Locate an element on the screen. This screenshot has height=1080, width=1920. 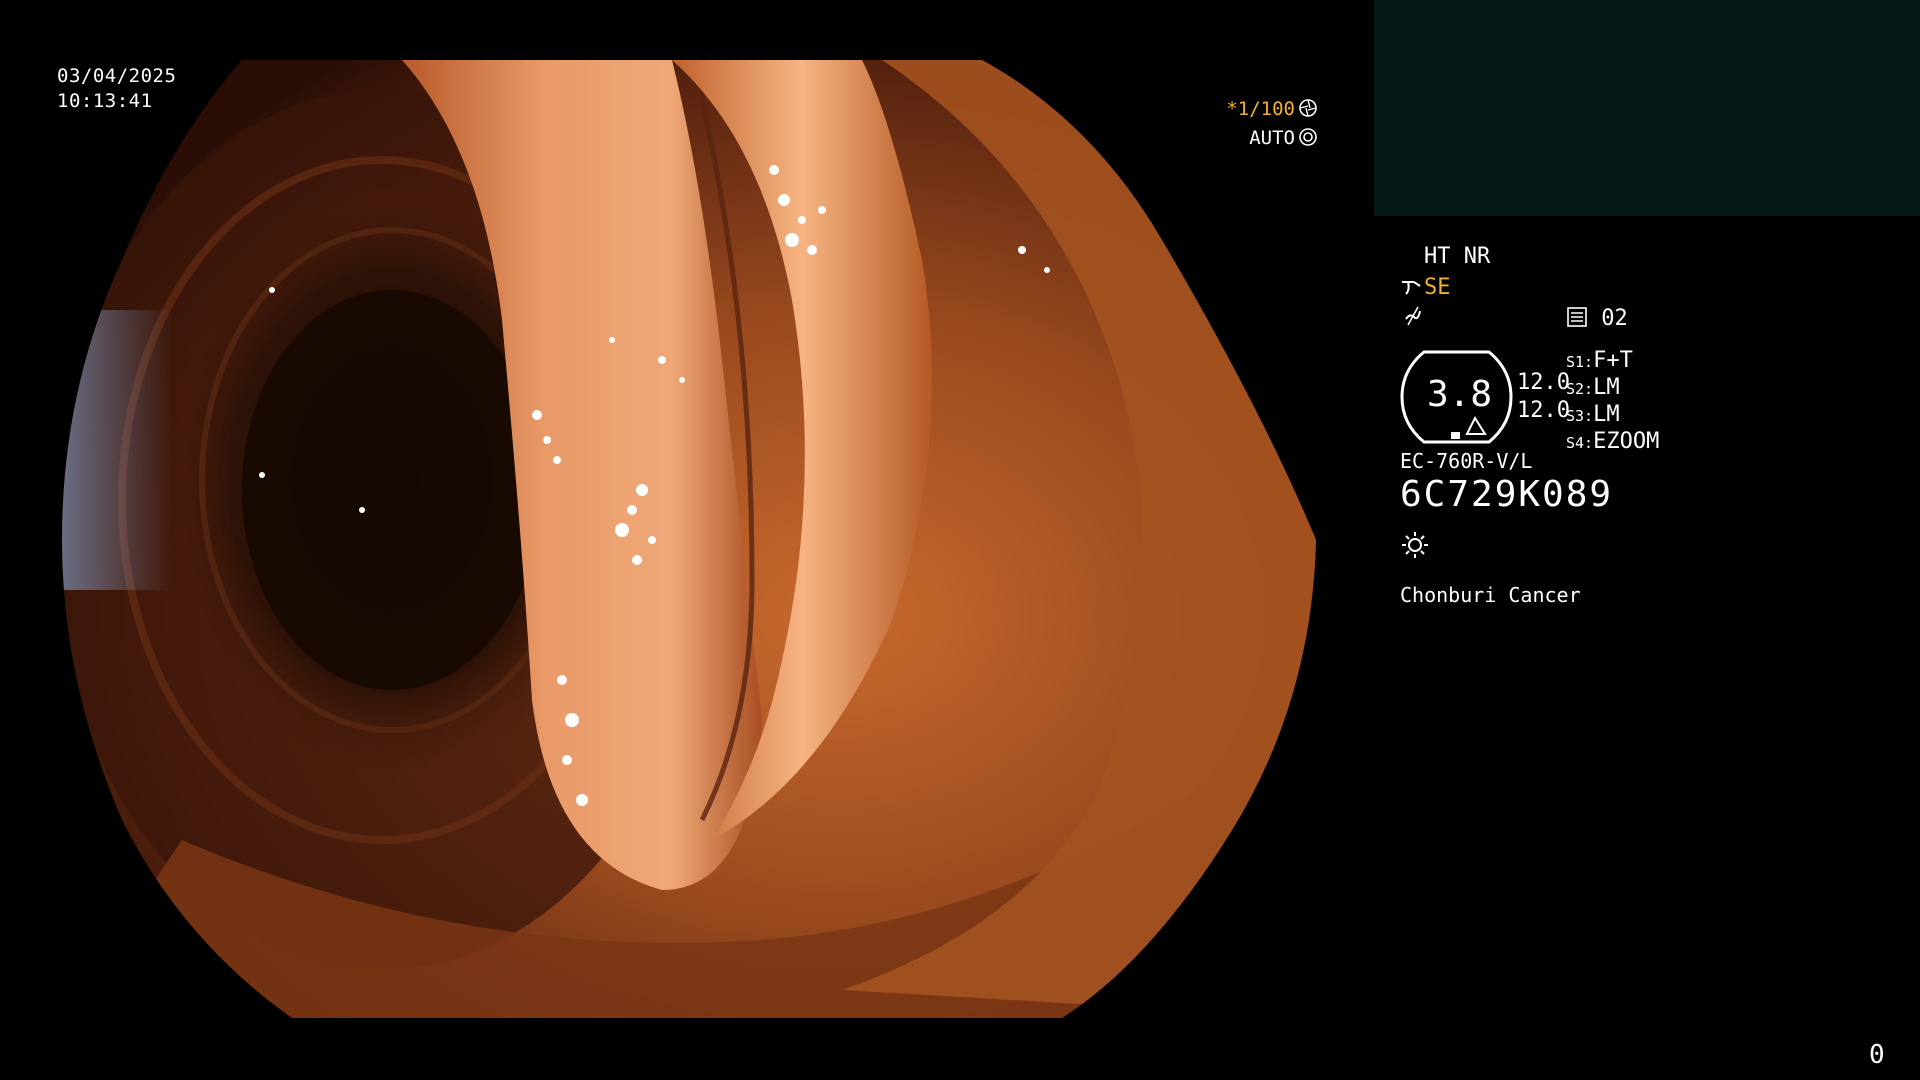
scope-serial: 6C729K089 is located at coordinates (1507, 494).